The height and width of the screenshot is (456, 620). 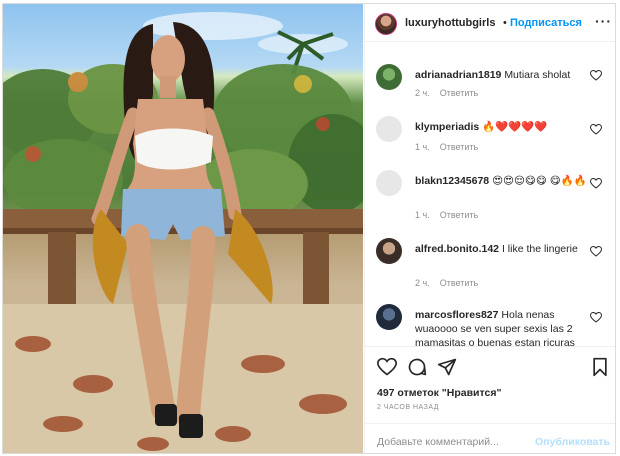 What do you see at coordinates (417, 367) in the screenshot?
I see `comment-icon` at bounding box center [417, 367].